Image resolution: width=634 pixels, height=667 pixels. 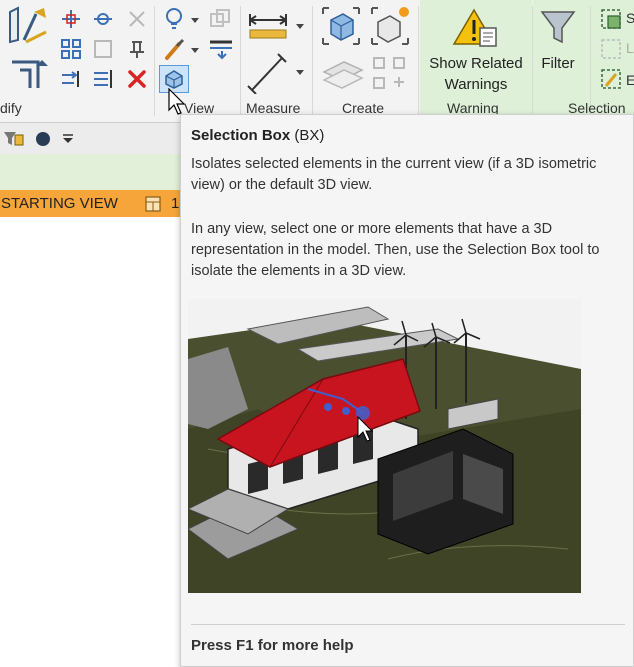 What do you see at coordinates (630, 18) in the screenshot?
I see `selection-partial-label-1: S` at bounding box center [630, 18].